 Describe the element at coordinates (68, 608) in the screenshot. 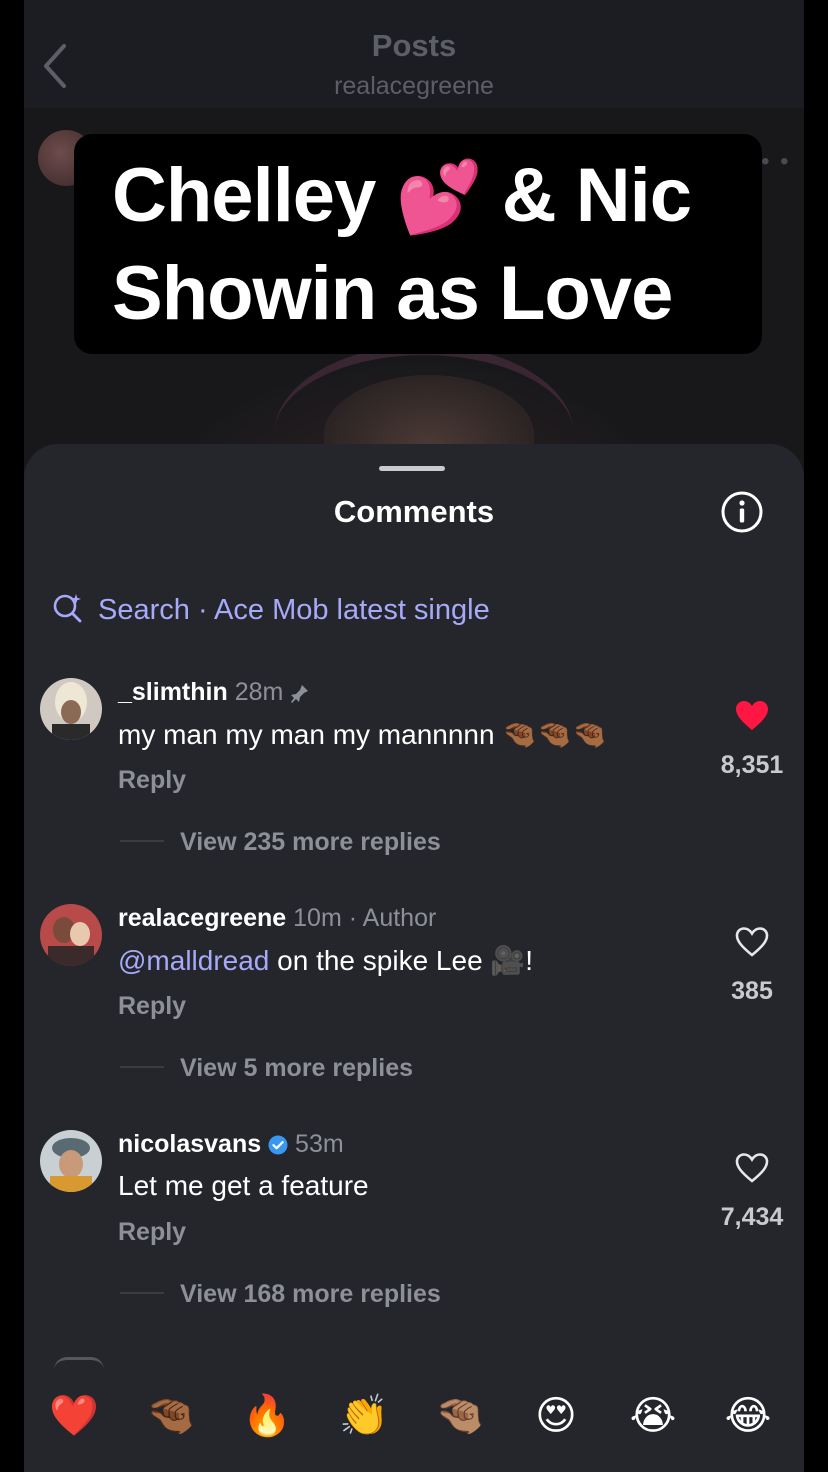

I see `sparkle-search-icon` at that location.